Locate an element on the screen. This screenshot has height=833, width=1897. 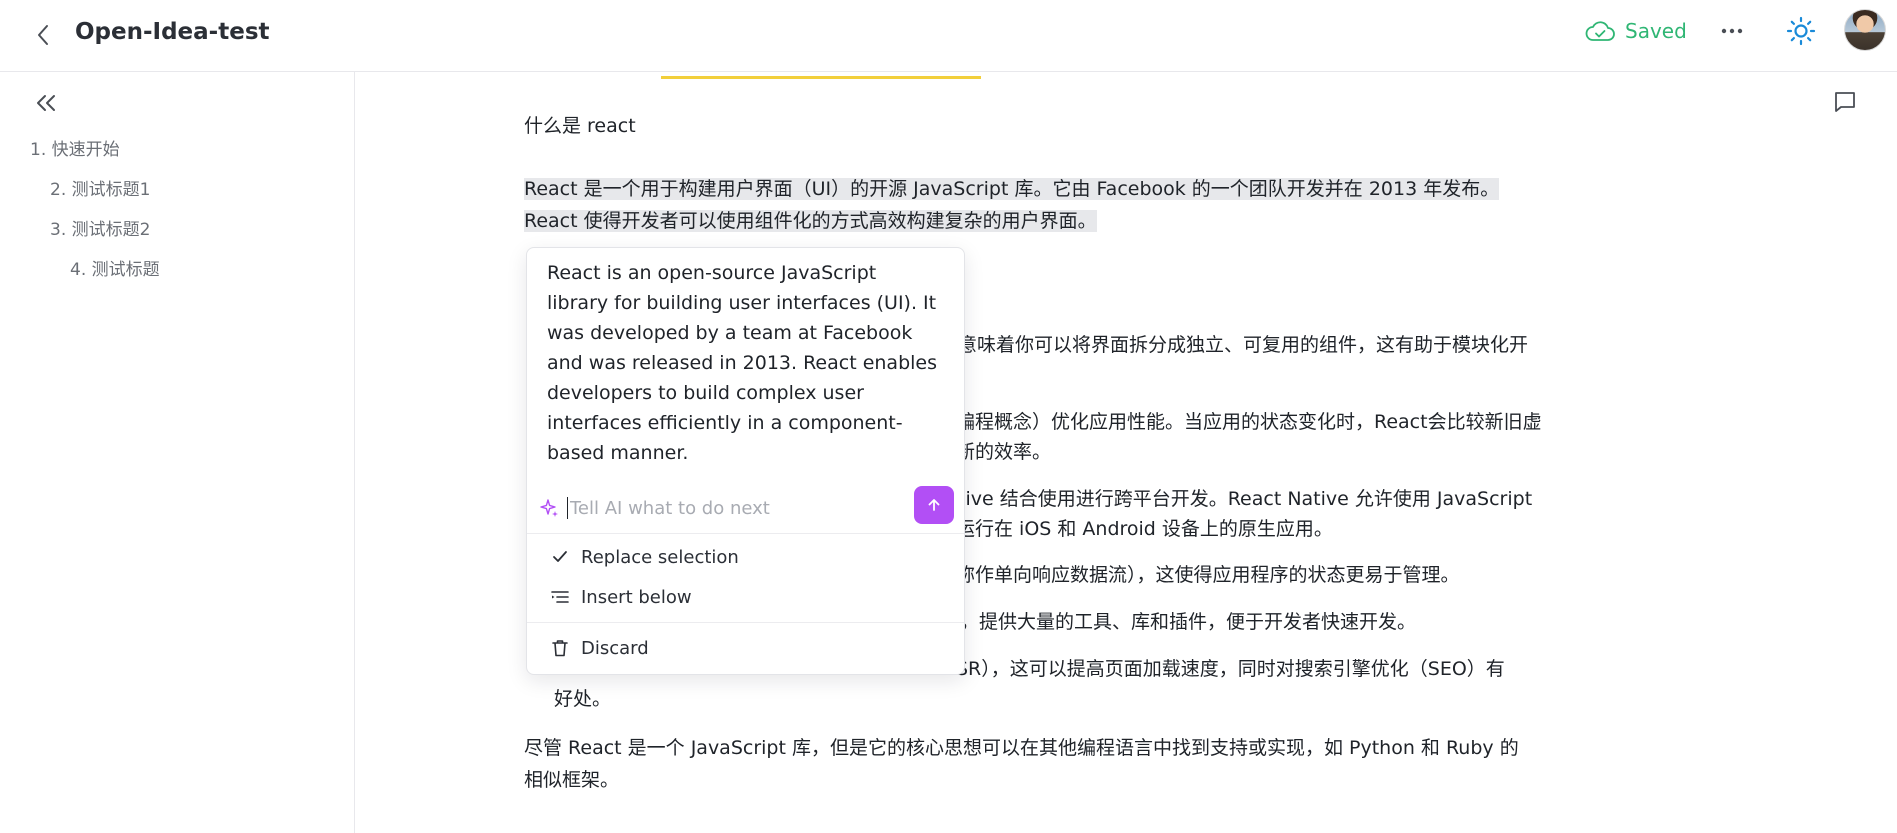
sparkle-icon is located at coordinates (549, 508).